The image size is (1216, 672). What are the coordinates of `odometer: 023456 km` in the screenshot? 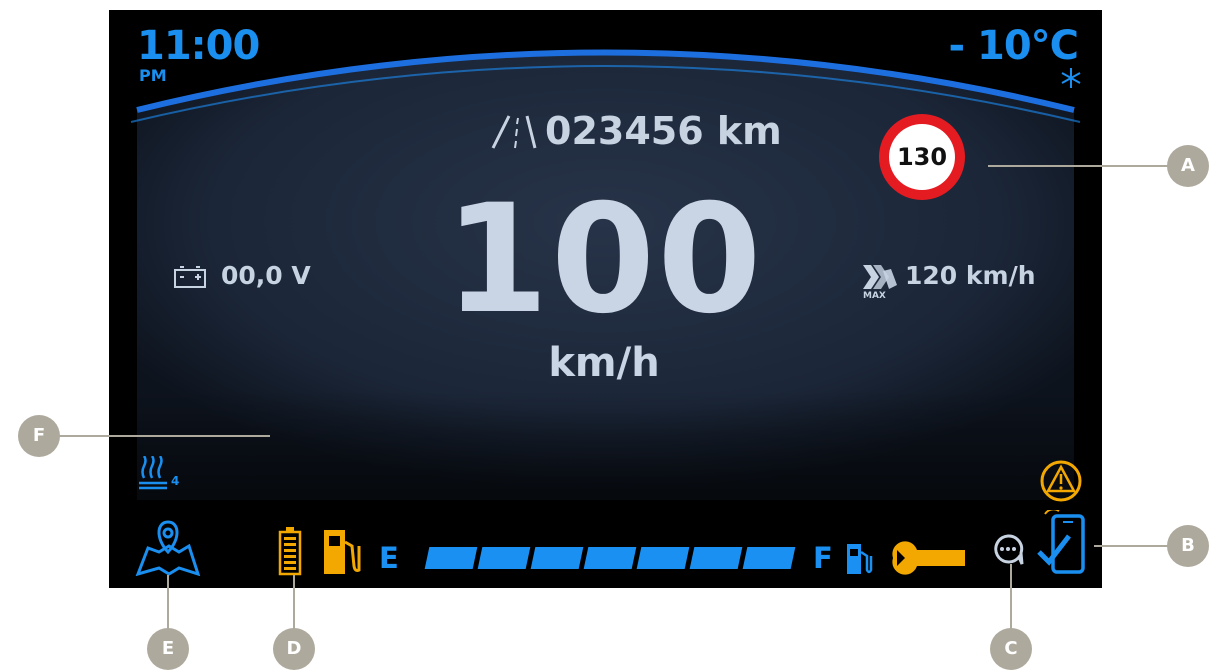 It's located at (654, 131).